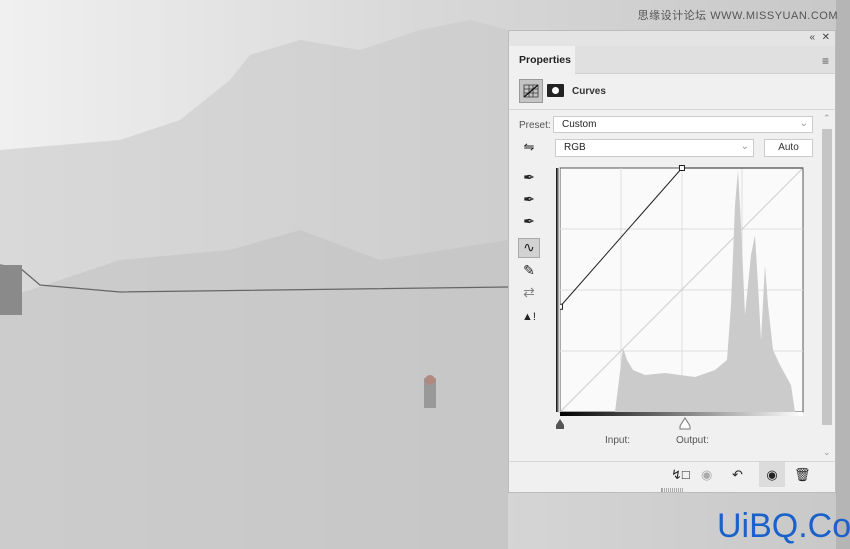 Image resolution: width=850 pixels, height=549 pixels. What do you see at coordinates (681, 168) in the screenshot?
I see `curve-control-point` at bounding box center [681, 168].